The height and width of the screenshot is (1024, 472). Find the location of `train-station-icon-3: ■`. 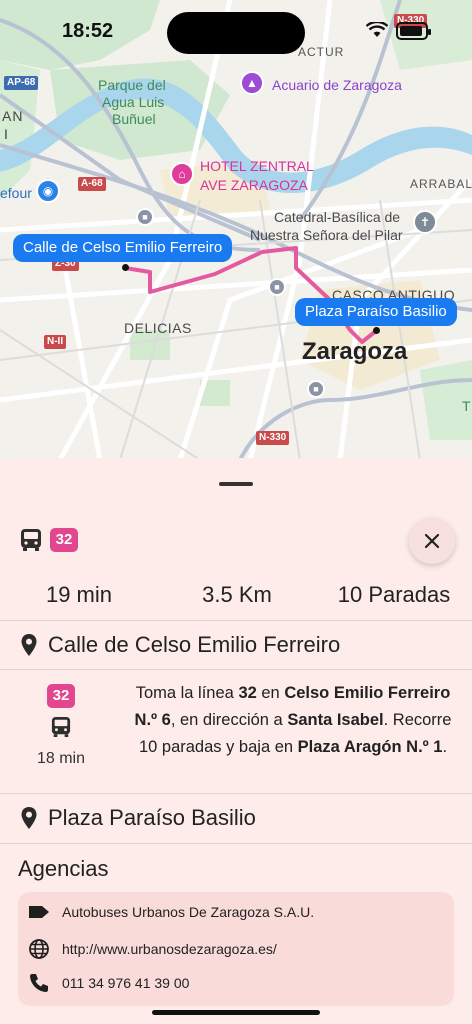

train-station-icon-3: ■ is located at coordinates (316, 389).